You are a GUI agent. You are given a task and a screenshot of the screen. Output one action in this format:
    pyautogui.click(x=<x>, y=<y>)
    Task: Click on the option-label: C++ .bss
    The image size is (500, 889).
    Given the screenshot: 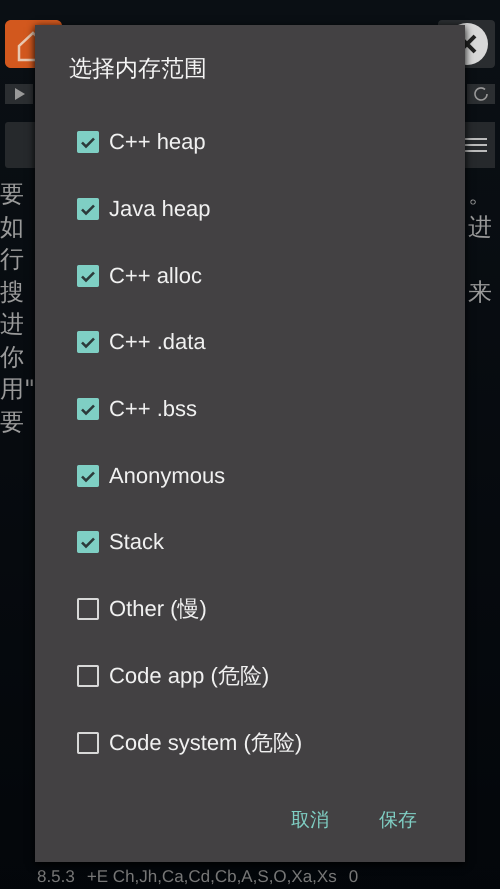 What is the action you would take?
    pyautogui.click(x=153, y=409)
    